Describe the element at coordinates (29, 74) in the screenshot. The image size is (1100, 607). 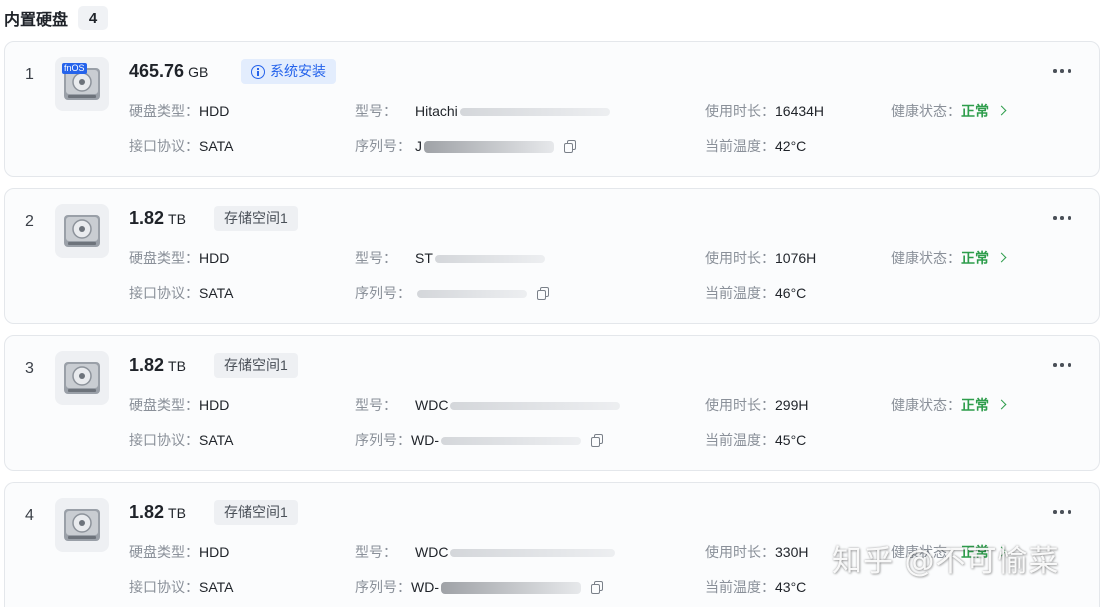
I see `disk-index: 1` at that location.